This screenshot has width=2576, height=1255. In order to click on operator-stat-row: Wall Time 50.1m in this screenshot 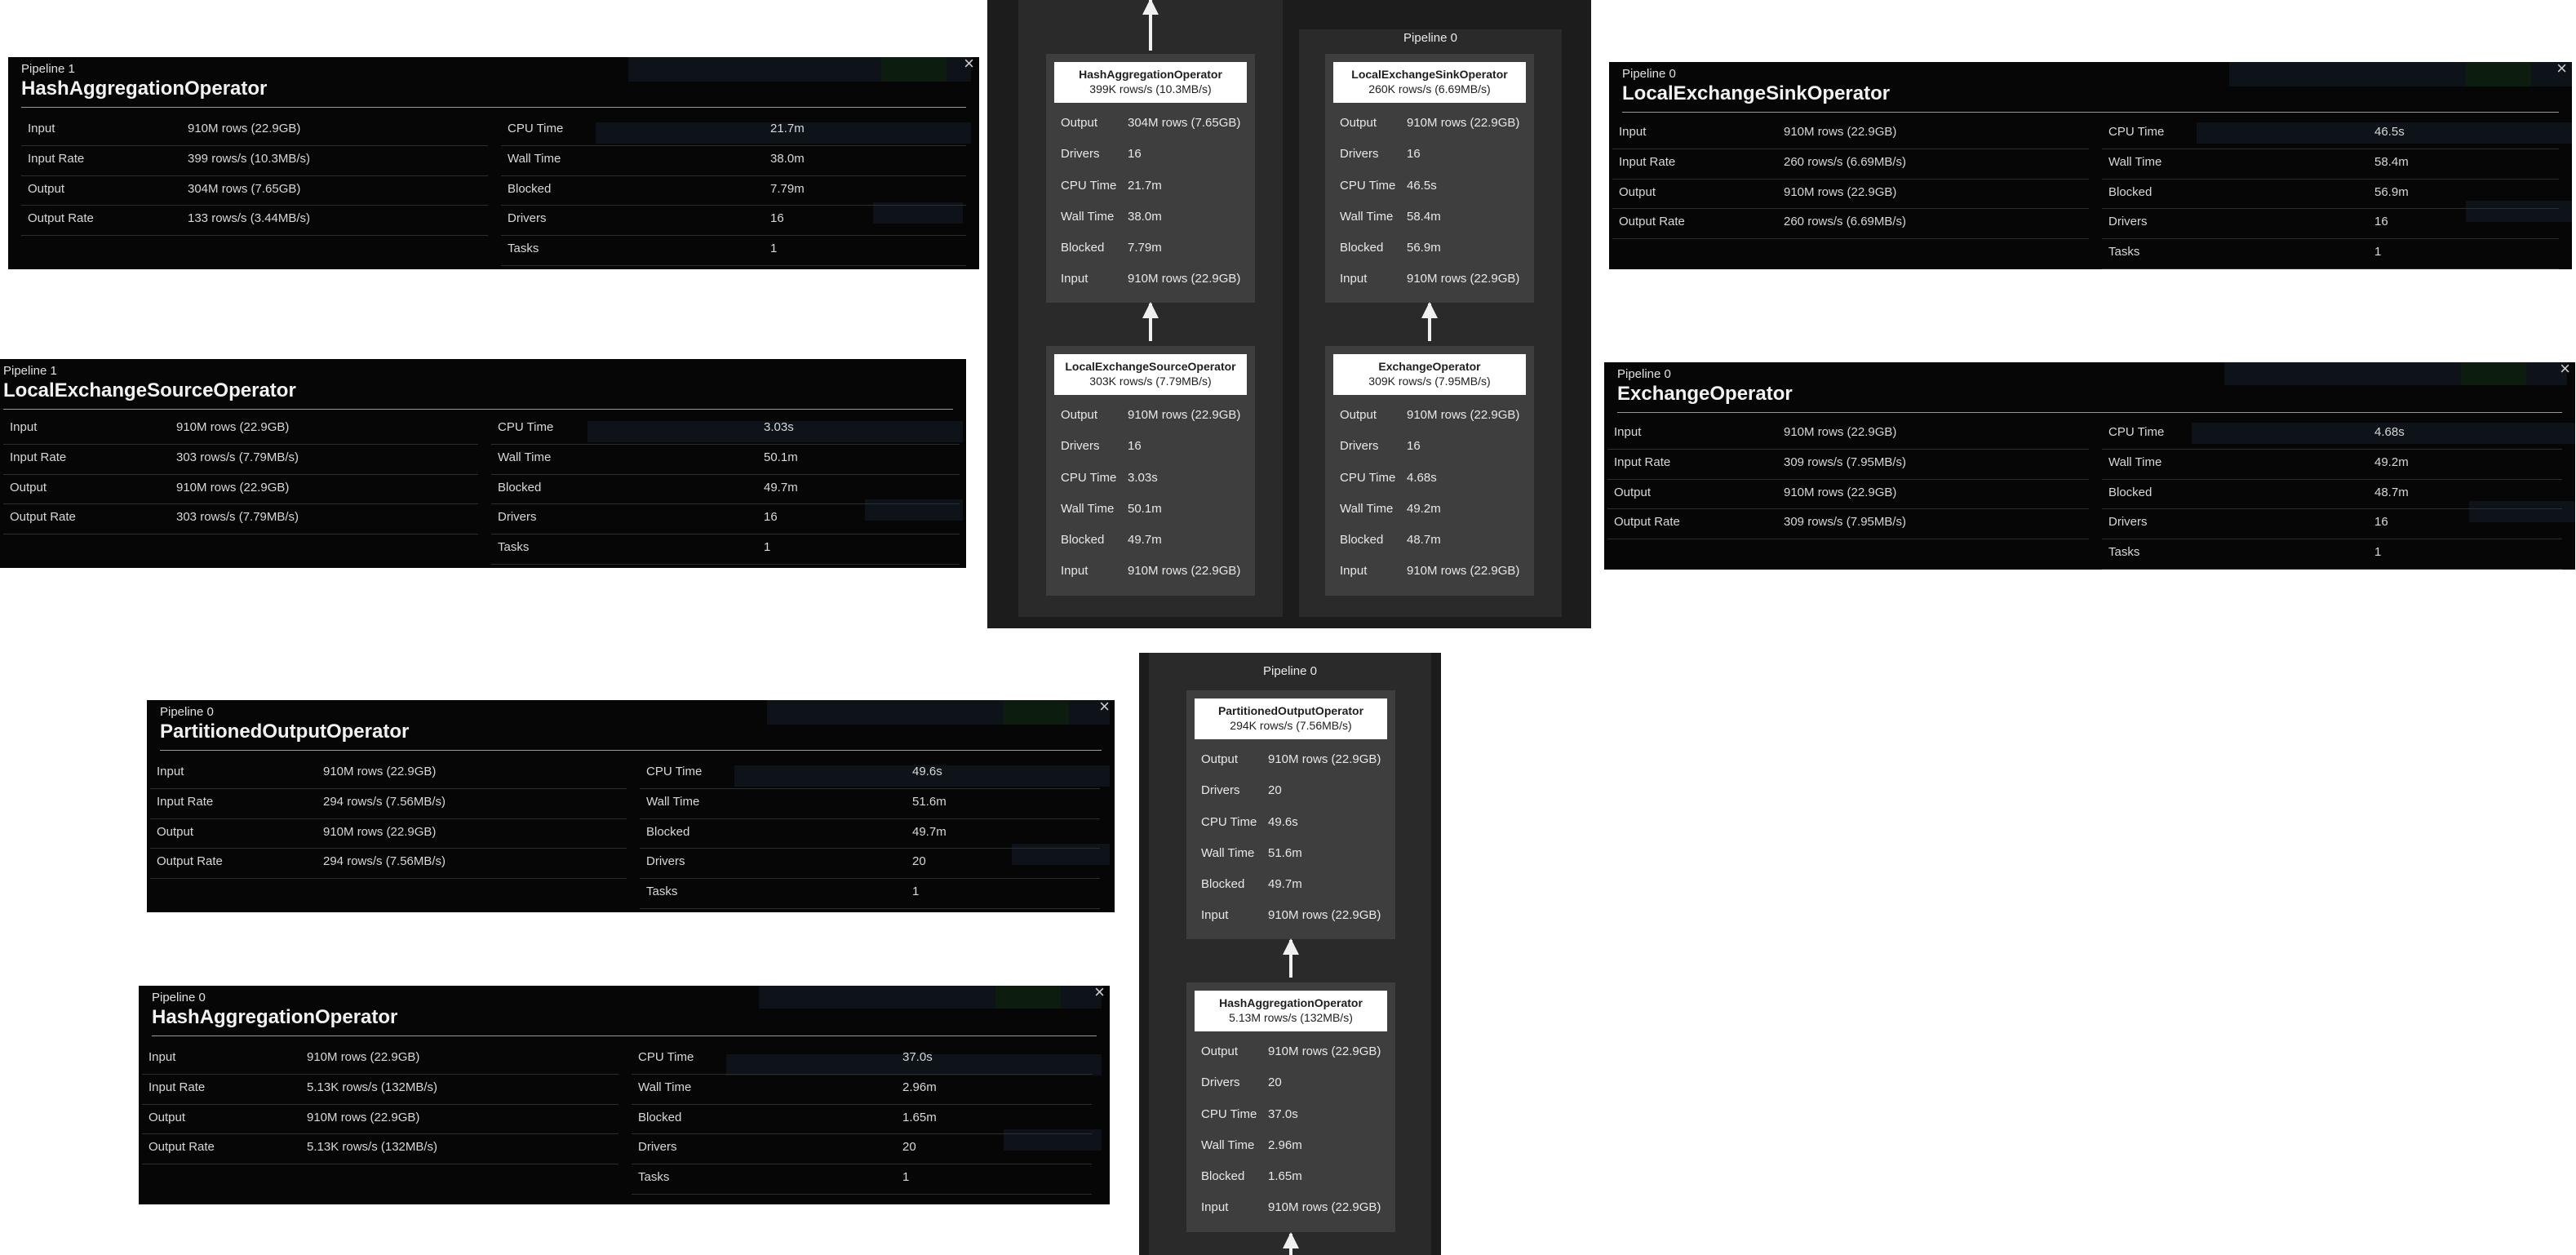, I will do `click(1111, 508)`.